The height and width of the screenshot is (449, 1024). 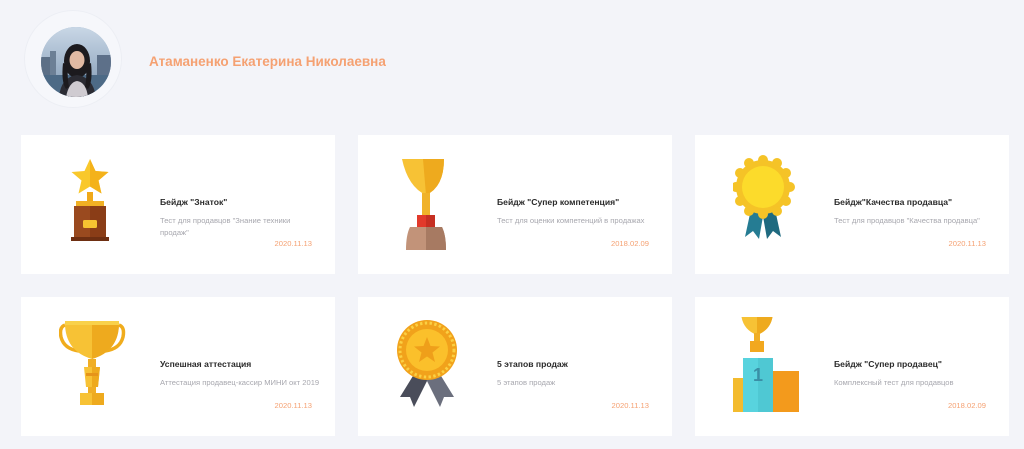 I want to click on badge-title: Бейдж "Супер компетенция", so click(x=558, y=202).